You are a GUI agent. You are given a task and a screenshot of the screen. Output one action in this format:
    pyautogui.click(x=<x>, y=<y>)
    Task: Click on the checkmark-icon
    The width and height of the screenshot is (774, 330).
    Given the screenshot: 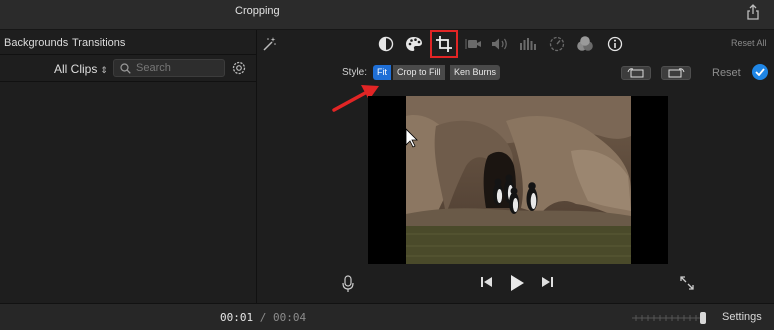 What is the action you would take?
    pyautogui.click(x=760, y=72)
    